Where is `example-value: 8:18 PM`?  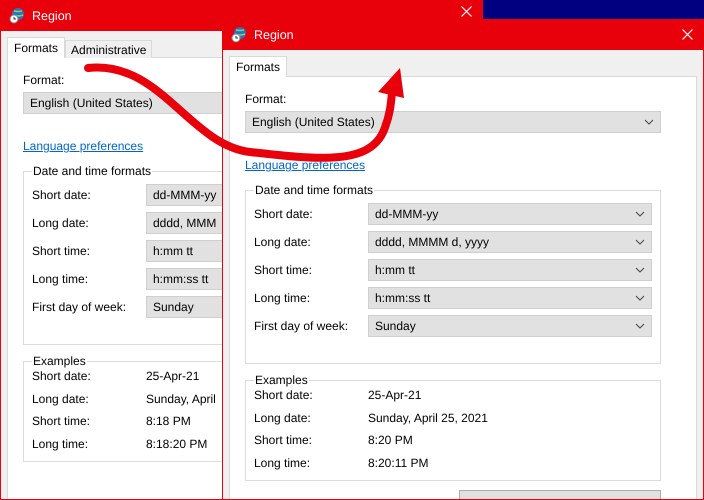
example-value: 8:18 PM is located at coordinates (168, 421).